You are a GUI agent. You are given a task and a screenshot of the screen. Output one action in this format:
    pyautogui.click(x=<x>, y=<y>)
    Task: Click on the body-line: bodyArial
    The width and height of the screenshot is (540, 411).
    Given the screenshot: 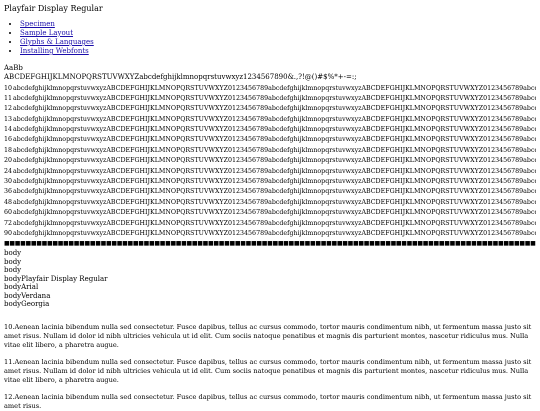 What is the action you would take?
    pyautogui.click(x=21, y=287)
    